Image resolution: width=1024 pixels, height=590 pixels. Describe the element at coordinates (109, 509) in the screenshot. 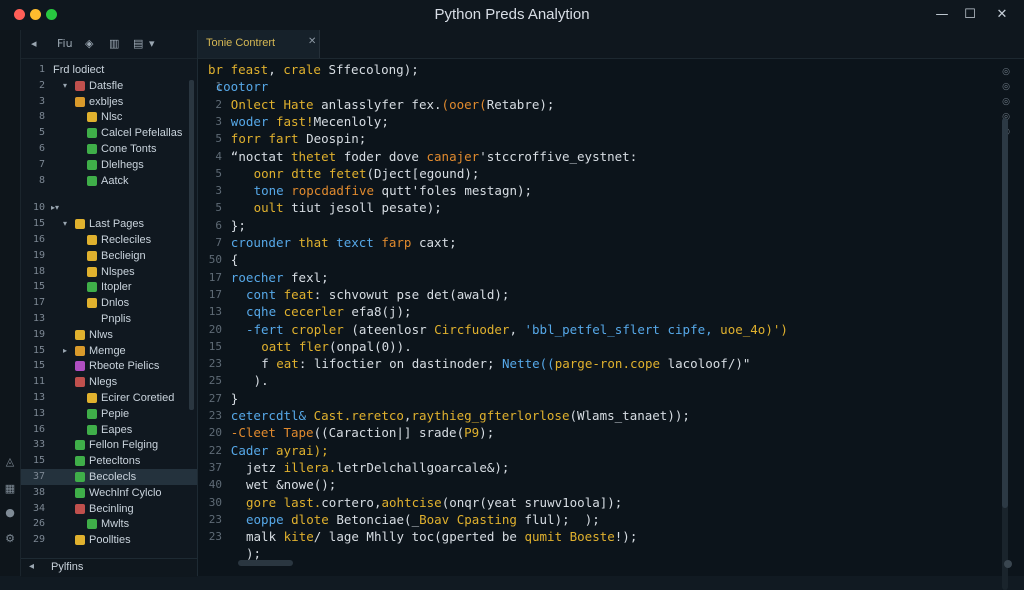

I see `tree-item: 34 Becinling` at that location.